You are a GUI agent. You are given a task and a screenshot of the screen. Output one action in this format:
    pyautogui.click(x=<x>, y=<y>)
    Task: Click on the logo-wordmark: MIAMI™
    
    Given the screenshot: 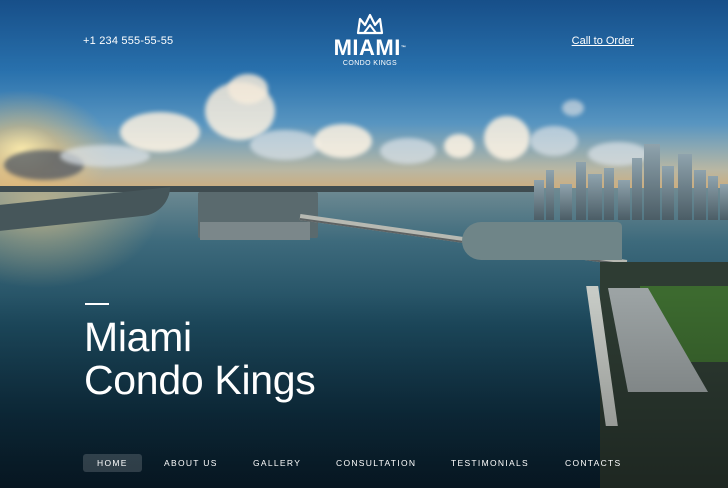 What is the action you would take?
    pyautogui.click(x=370, y=47)
    